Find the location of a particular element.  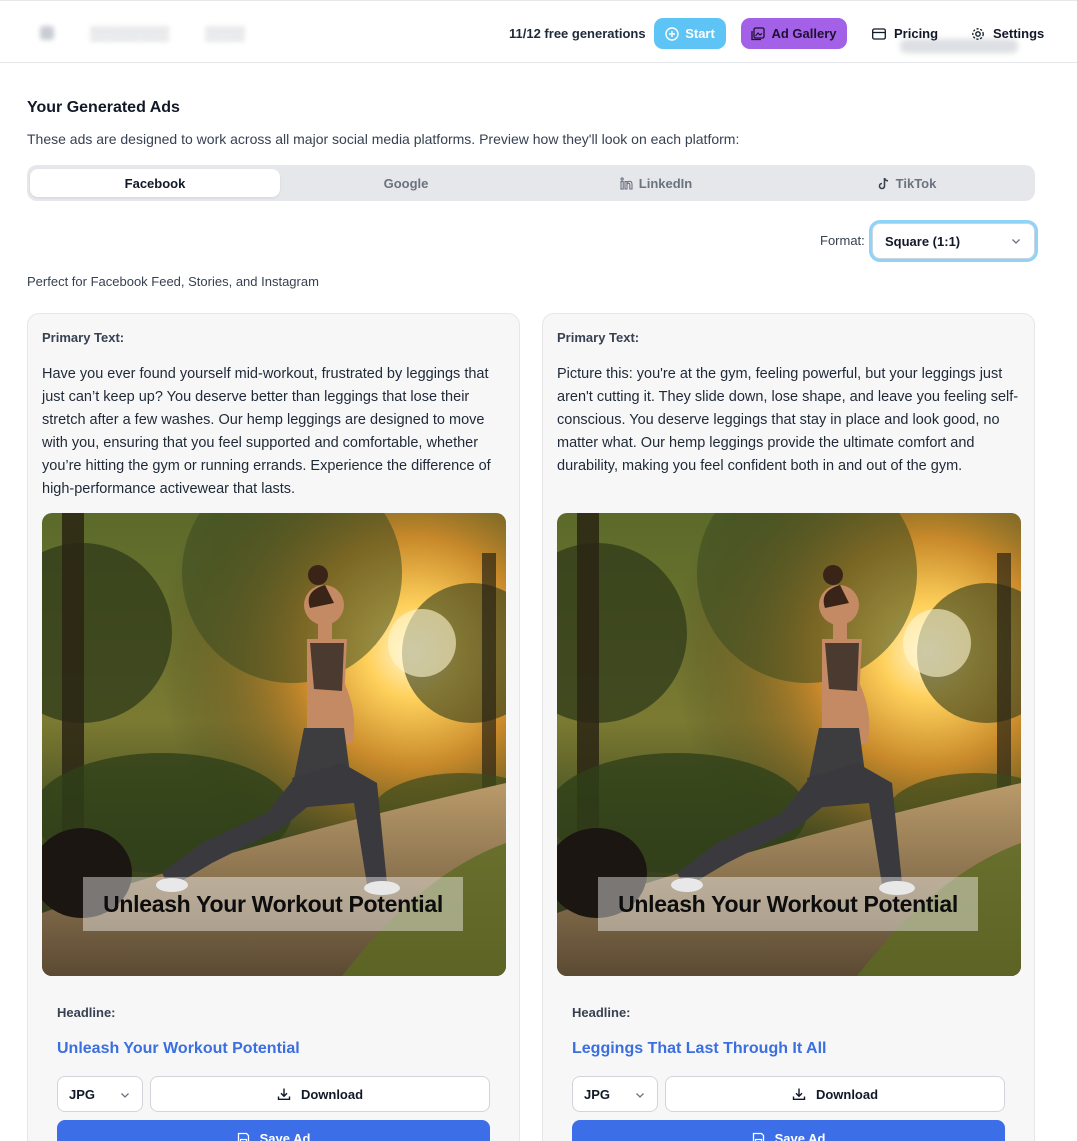

settings-link: Settings is located at coordinates (1007, 33).